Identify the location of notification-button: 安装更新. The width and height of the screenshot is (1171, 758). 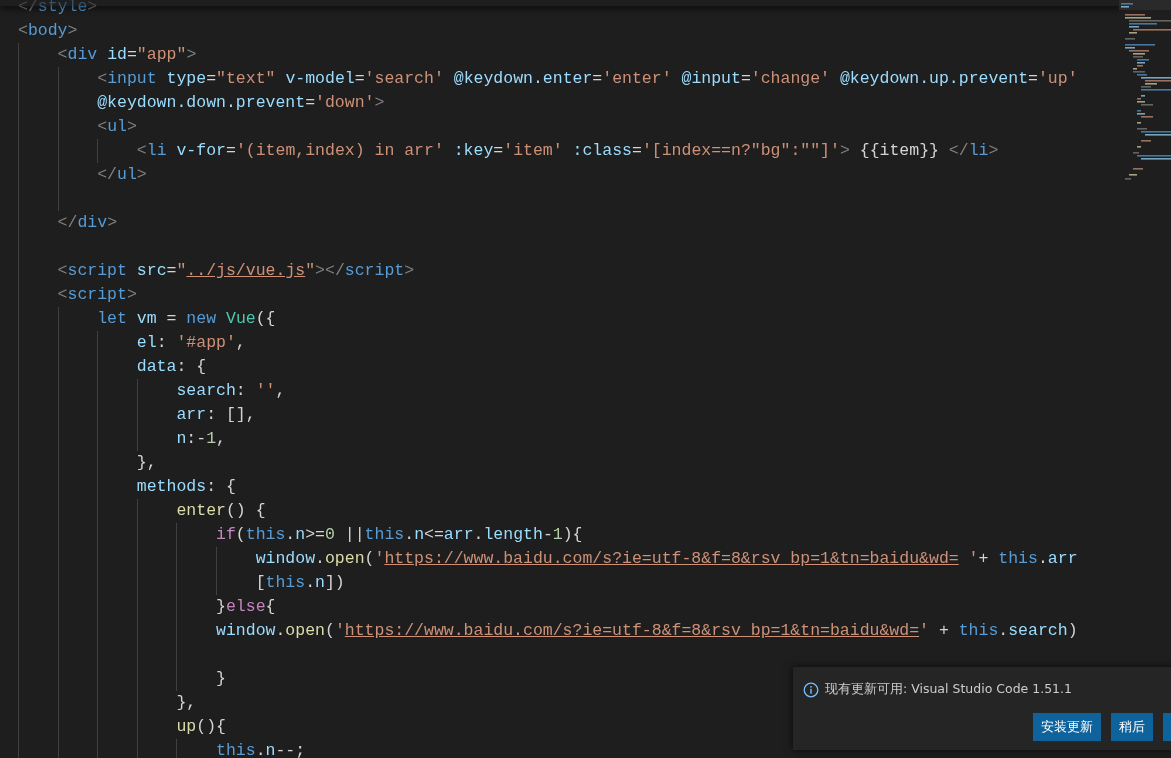
(1067, 727).